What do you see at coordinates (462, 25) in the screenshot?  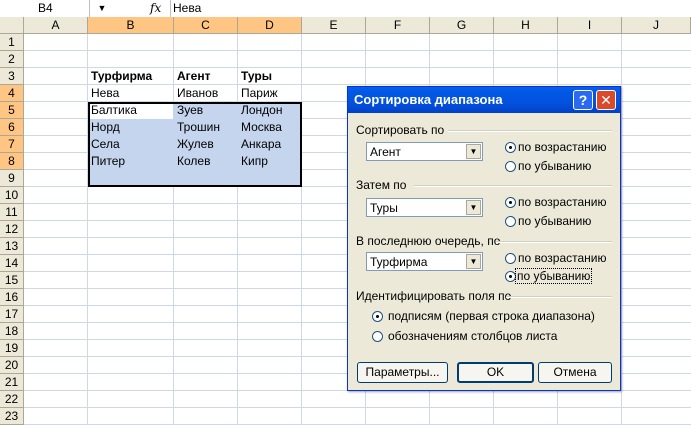 I see `column-header-g: G` at bounding box center [462, 25].